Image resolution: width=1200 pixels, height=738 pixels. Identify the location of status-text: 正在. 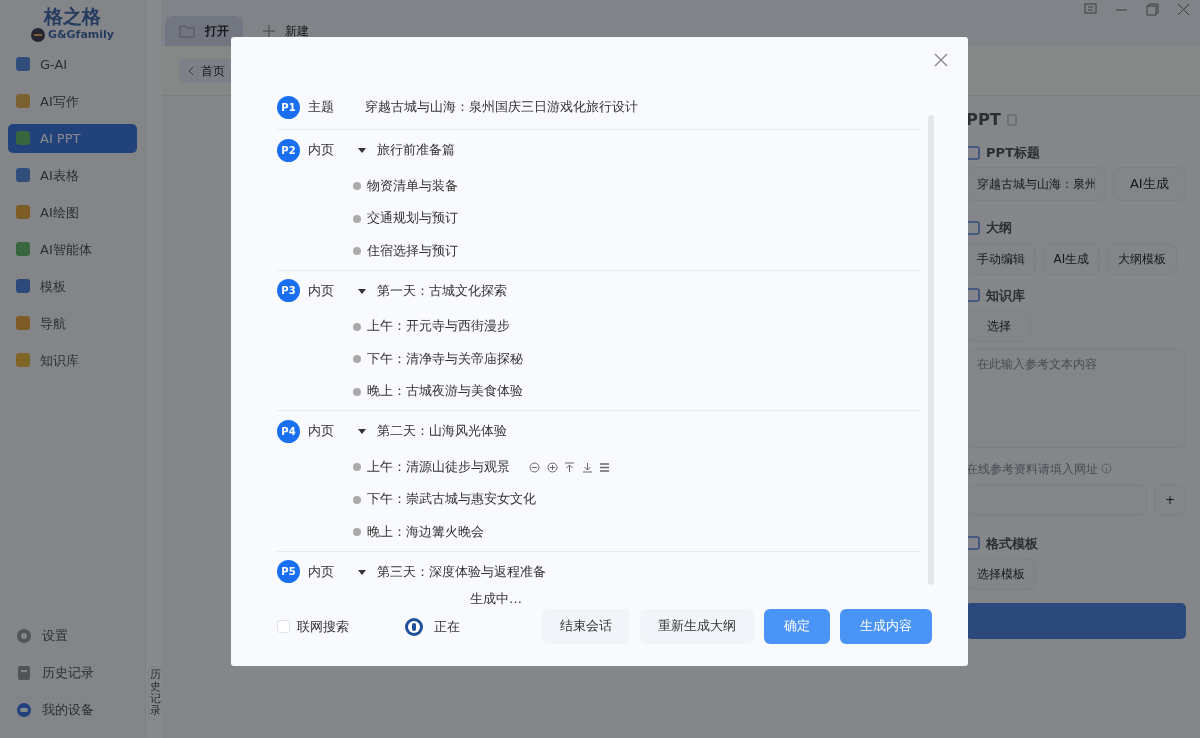
(447, 626).